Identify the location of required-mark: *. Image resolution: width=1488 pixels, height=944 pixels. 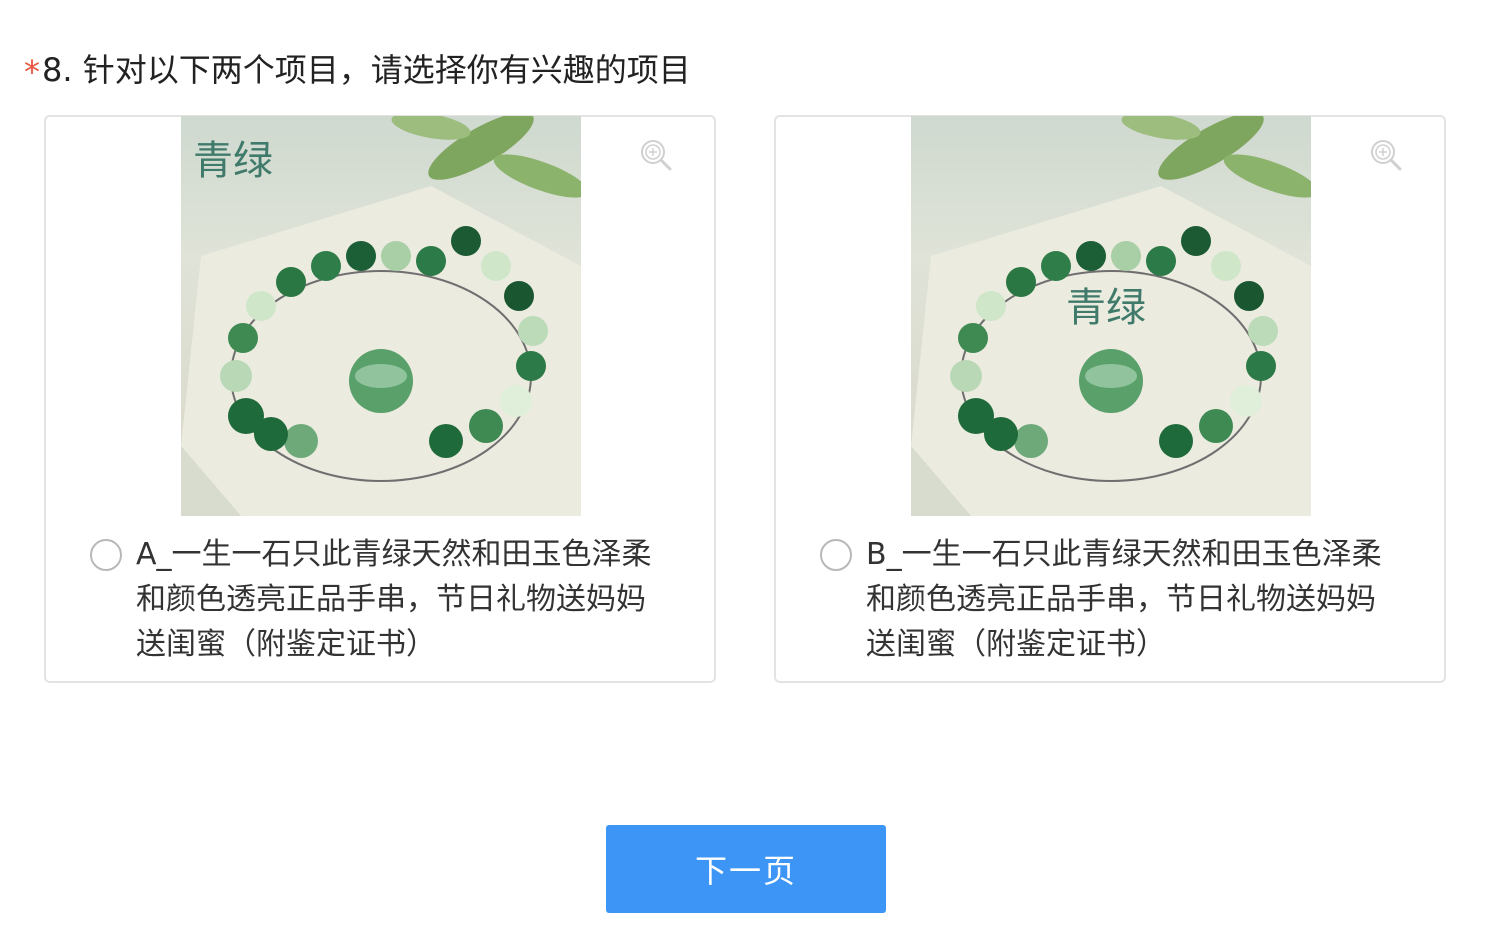
(32, 72).